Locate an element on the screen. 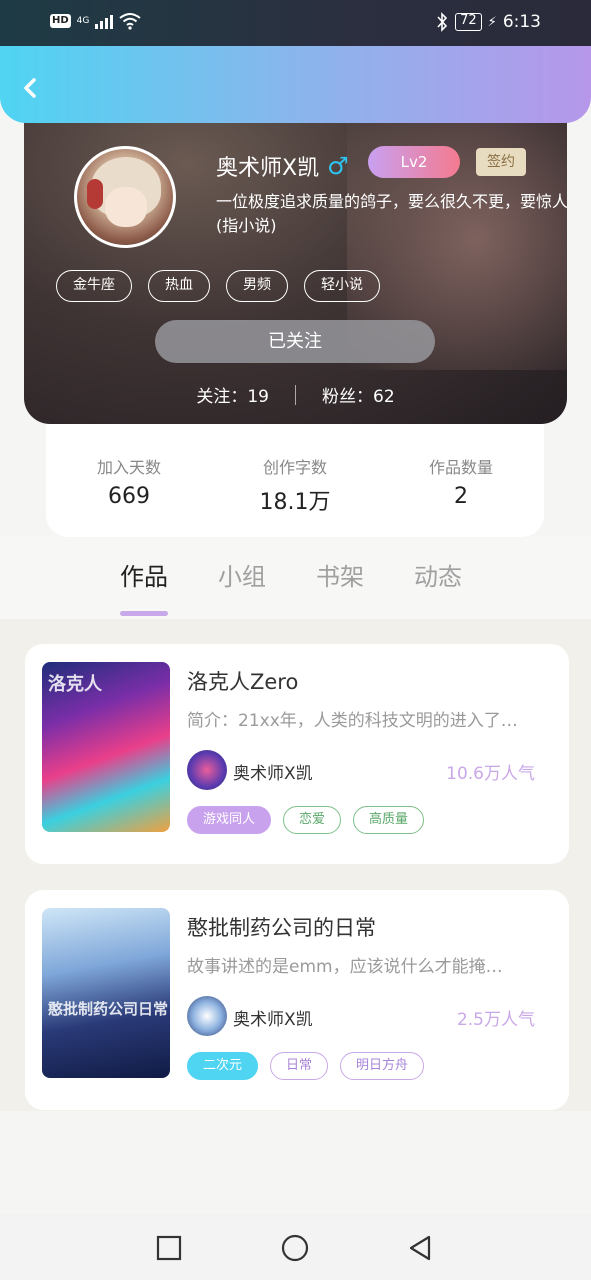 The image size is (591, 1280). stat-value: 2 is located at coordinates (461, 496).